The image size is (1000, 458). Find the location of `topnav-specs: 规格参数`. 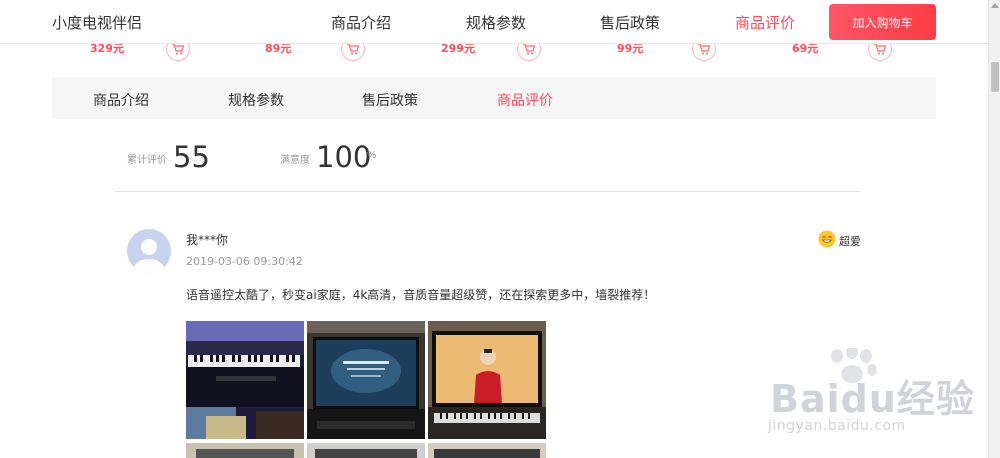

topnav-specs: 规格参数 is located at coordinates (496, 22).